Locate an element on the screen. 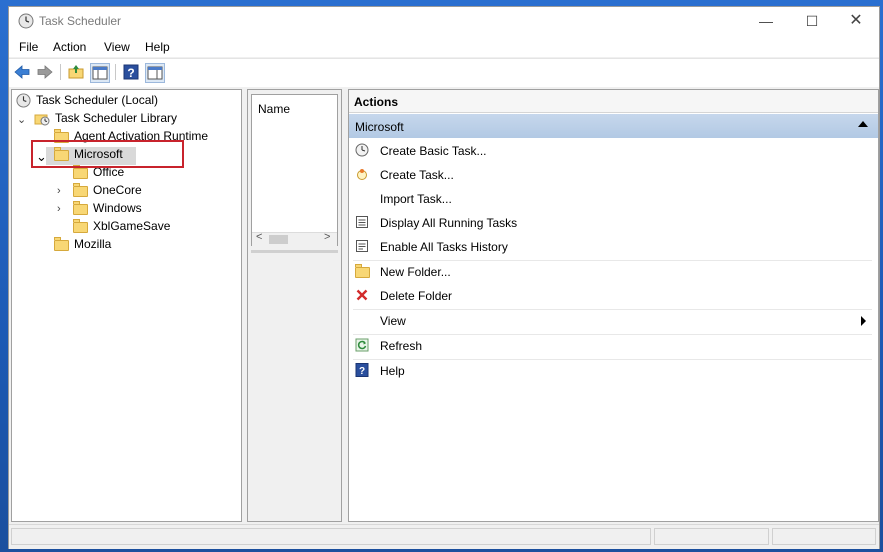 The height and width of the screenshot is (552, 883). task-list: Name < > is located at coordinates (294, 170).